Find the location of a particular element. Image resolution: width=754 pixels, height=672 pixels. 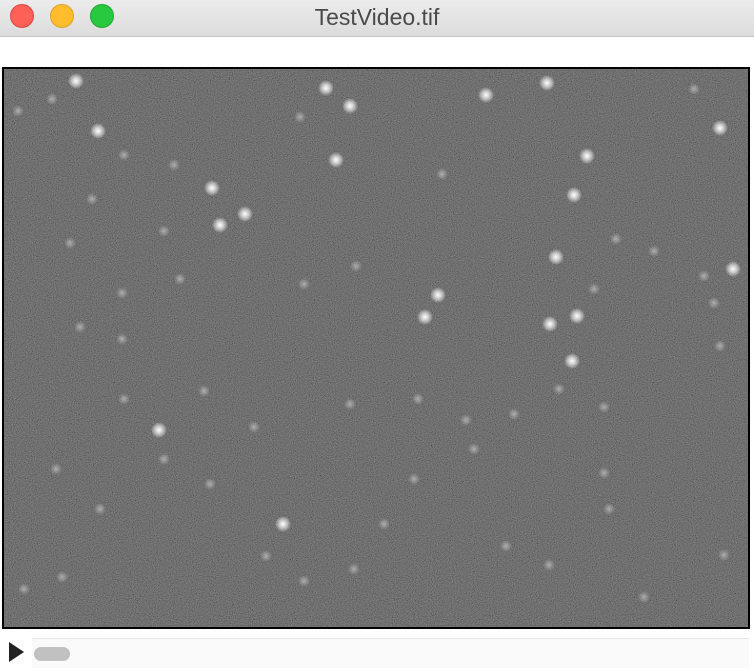

scrollbar-thumb is located at coordinates (52, 654).